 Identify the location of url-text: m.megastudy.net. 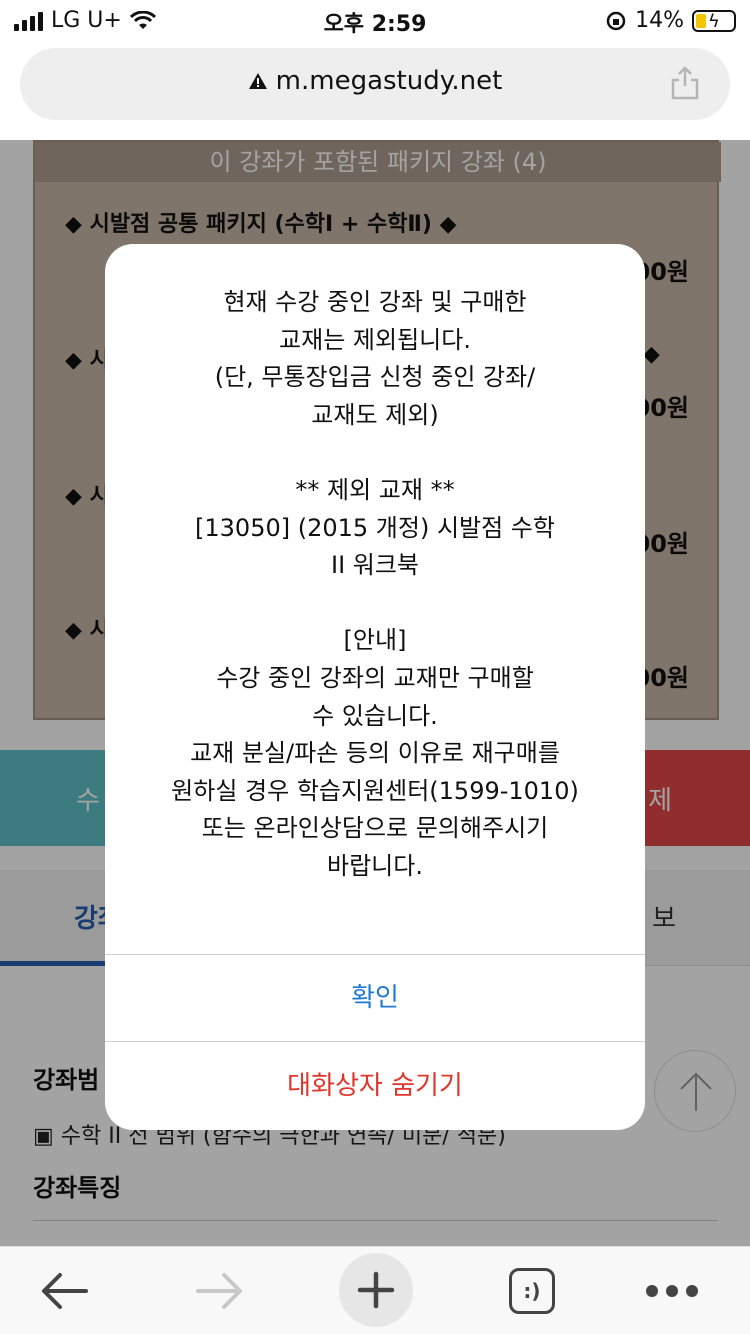
(375, 81).